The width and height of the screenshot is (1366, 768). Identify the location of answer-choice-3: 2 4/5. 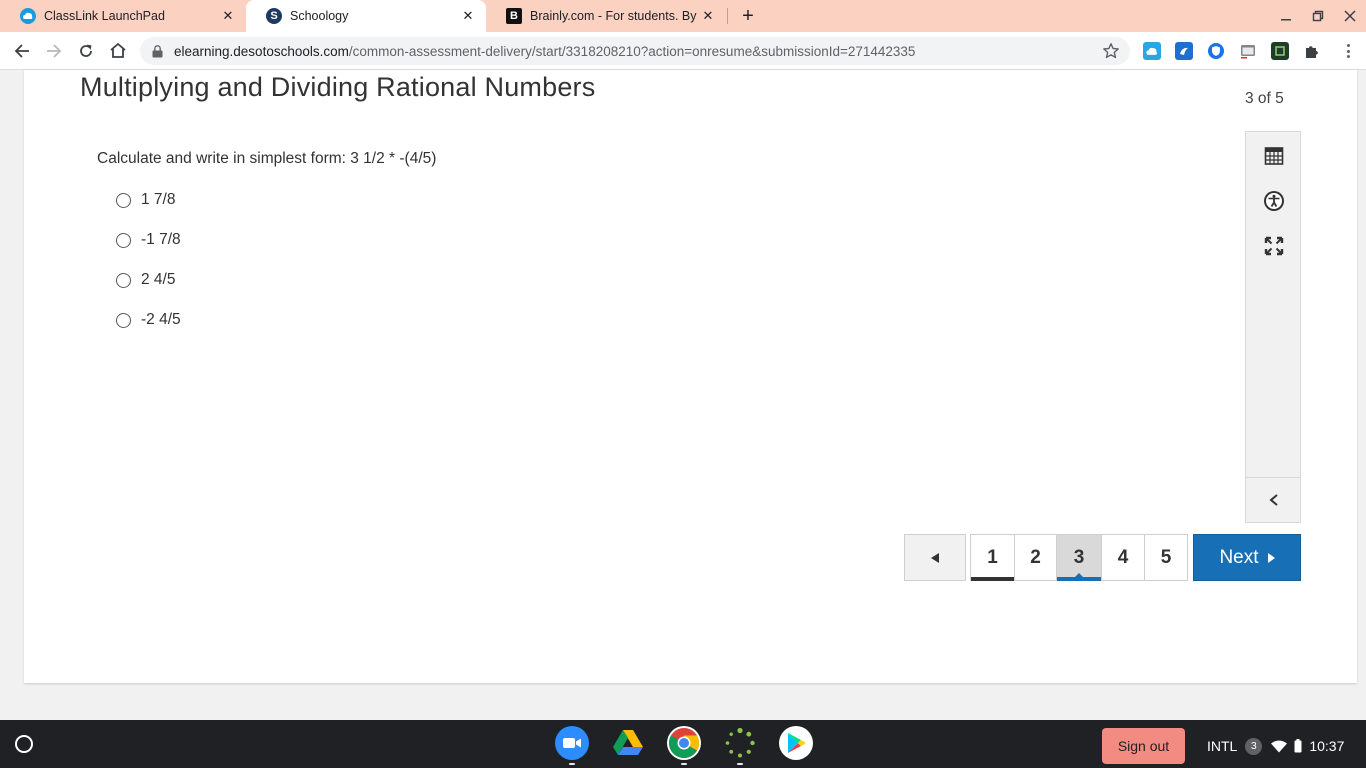
(145, 280).